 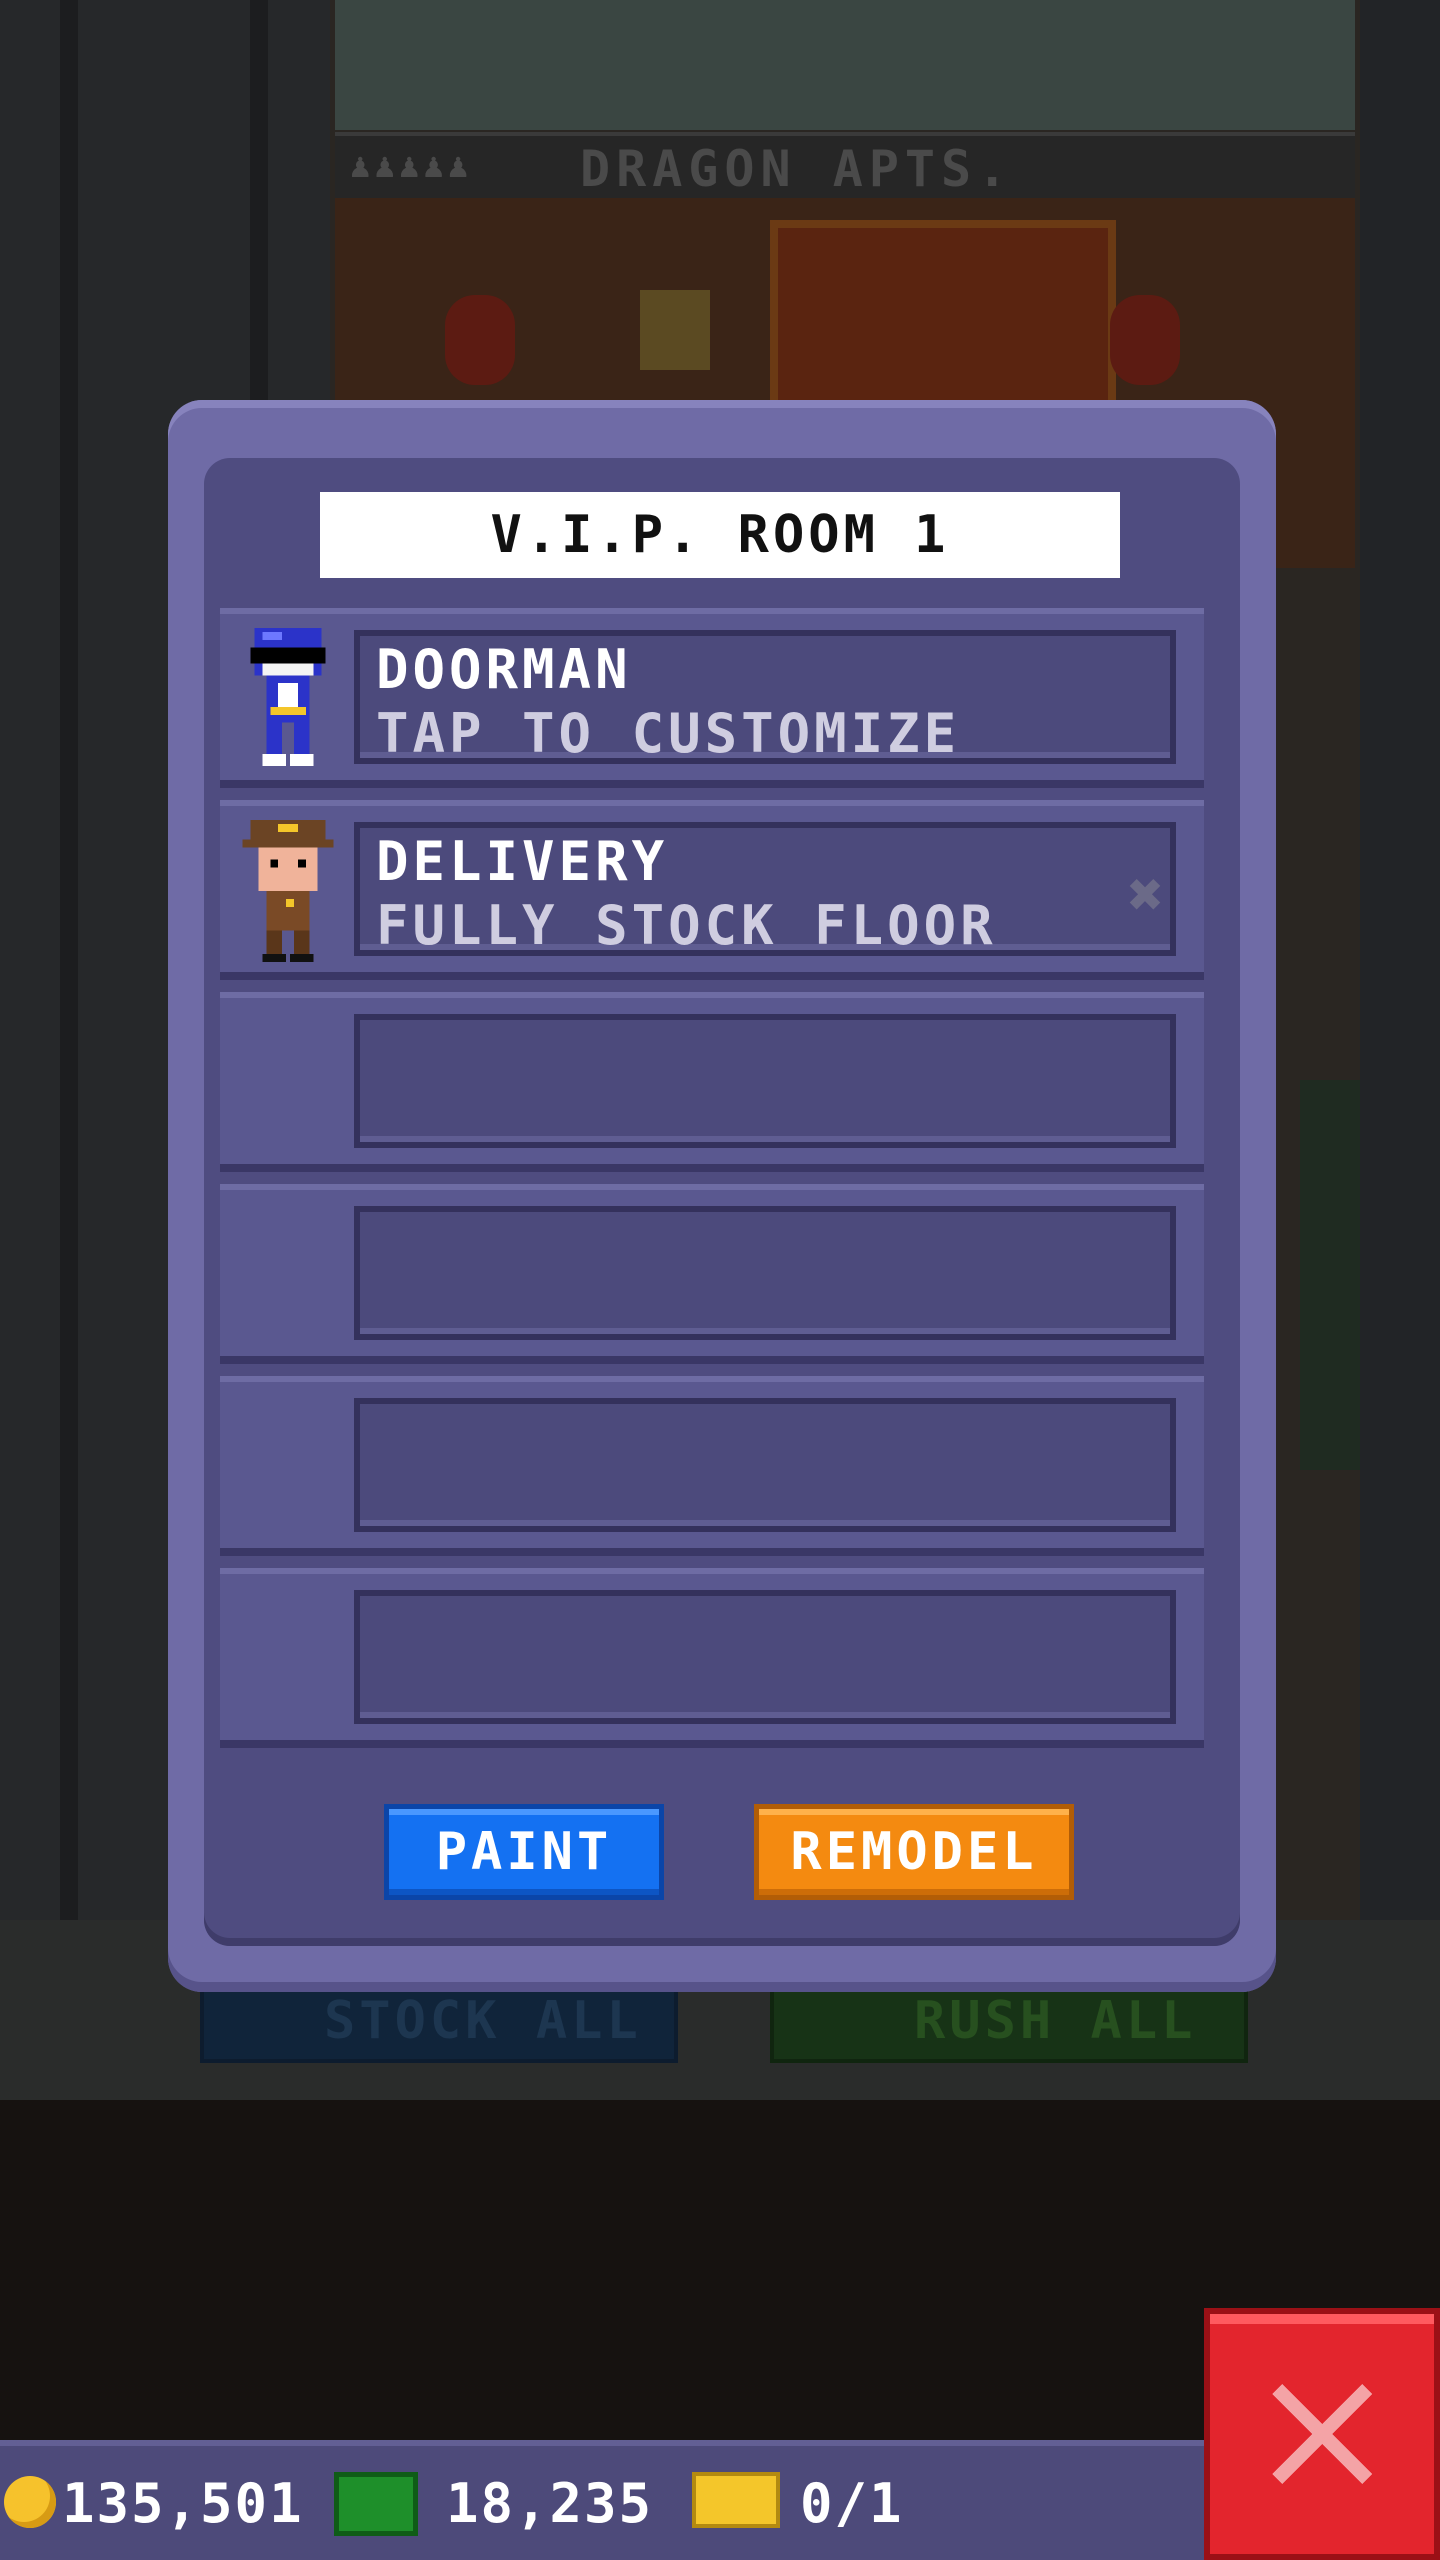 What do you see at coordinates (852, 2503) in the screenshot?
I see `ticket-count: 0/1` at bounding box center [852, 2503].